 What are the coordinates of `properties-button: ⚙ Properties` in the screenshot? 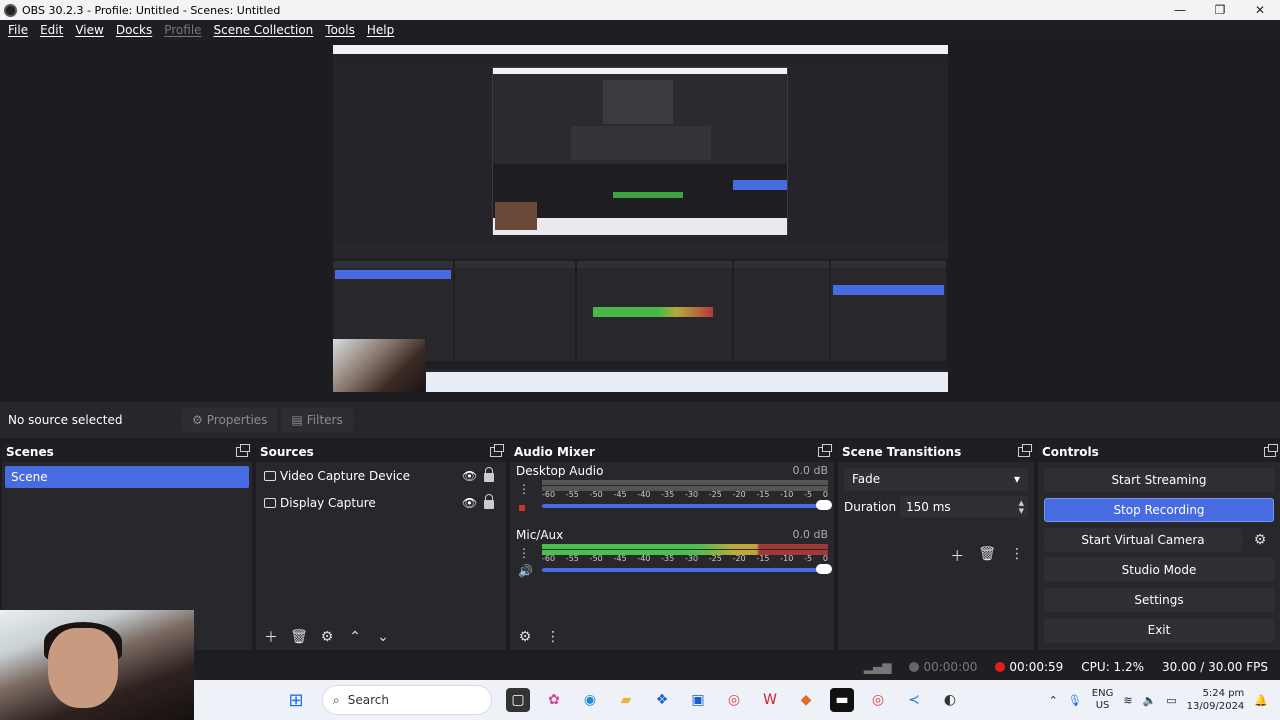 It's located at (230, 420).